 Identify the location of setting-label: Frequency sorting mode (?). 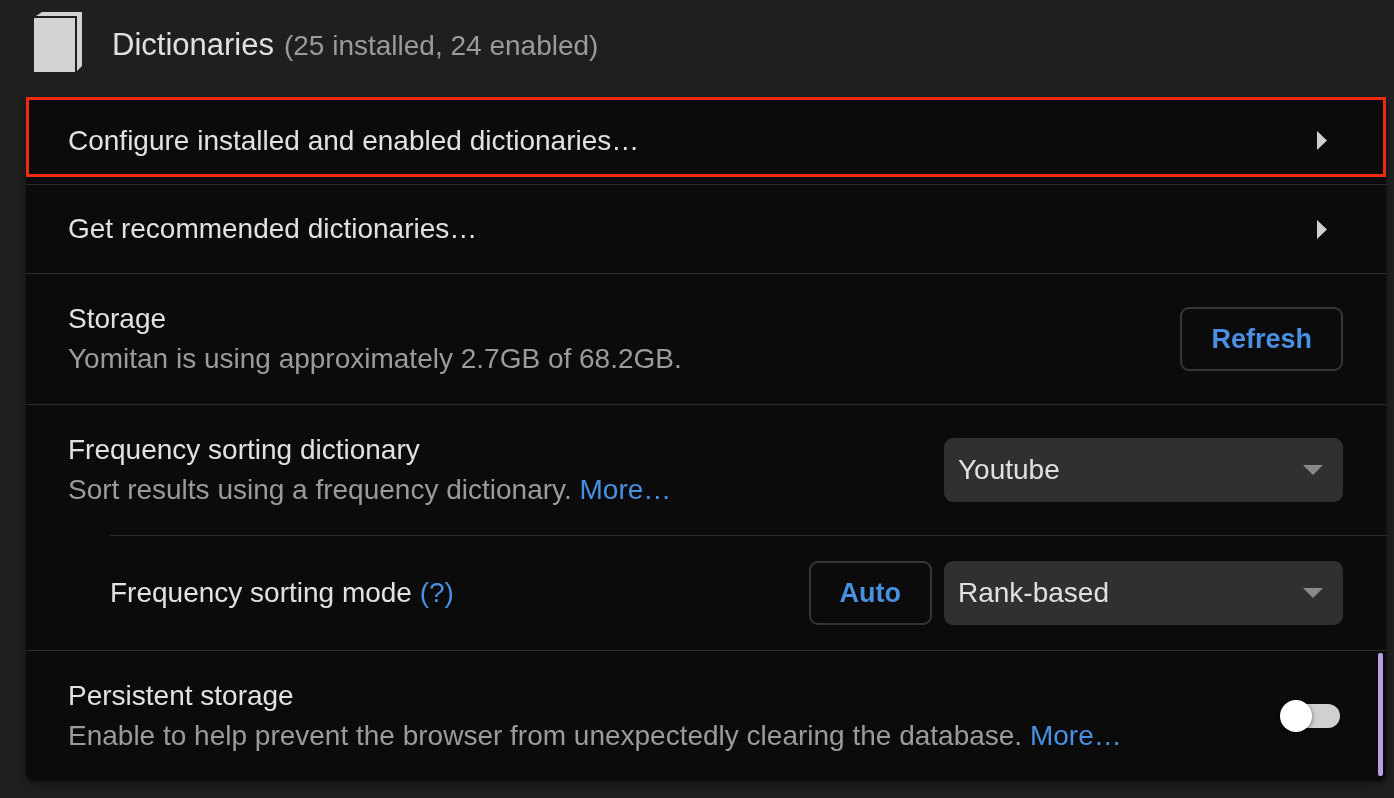
(282, 593).